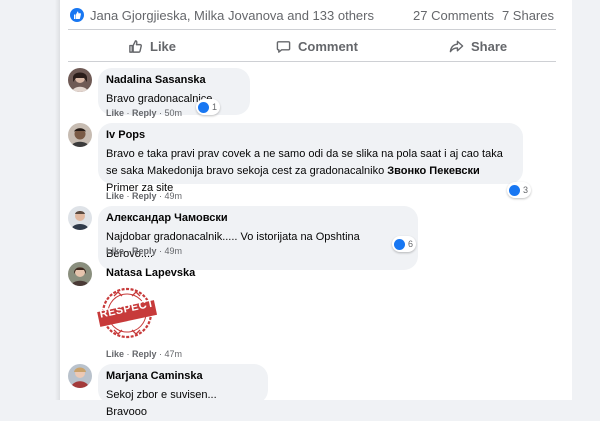 The height and width of the screenshot is (421, 600). What do you see at coordinates (161, 403) in the screenshot?
I see `comment-text: Sekoj zbor e suvisen... Bravooo` at bounding box center [161, 403].